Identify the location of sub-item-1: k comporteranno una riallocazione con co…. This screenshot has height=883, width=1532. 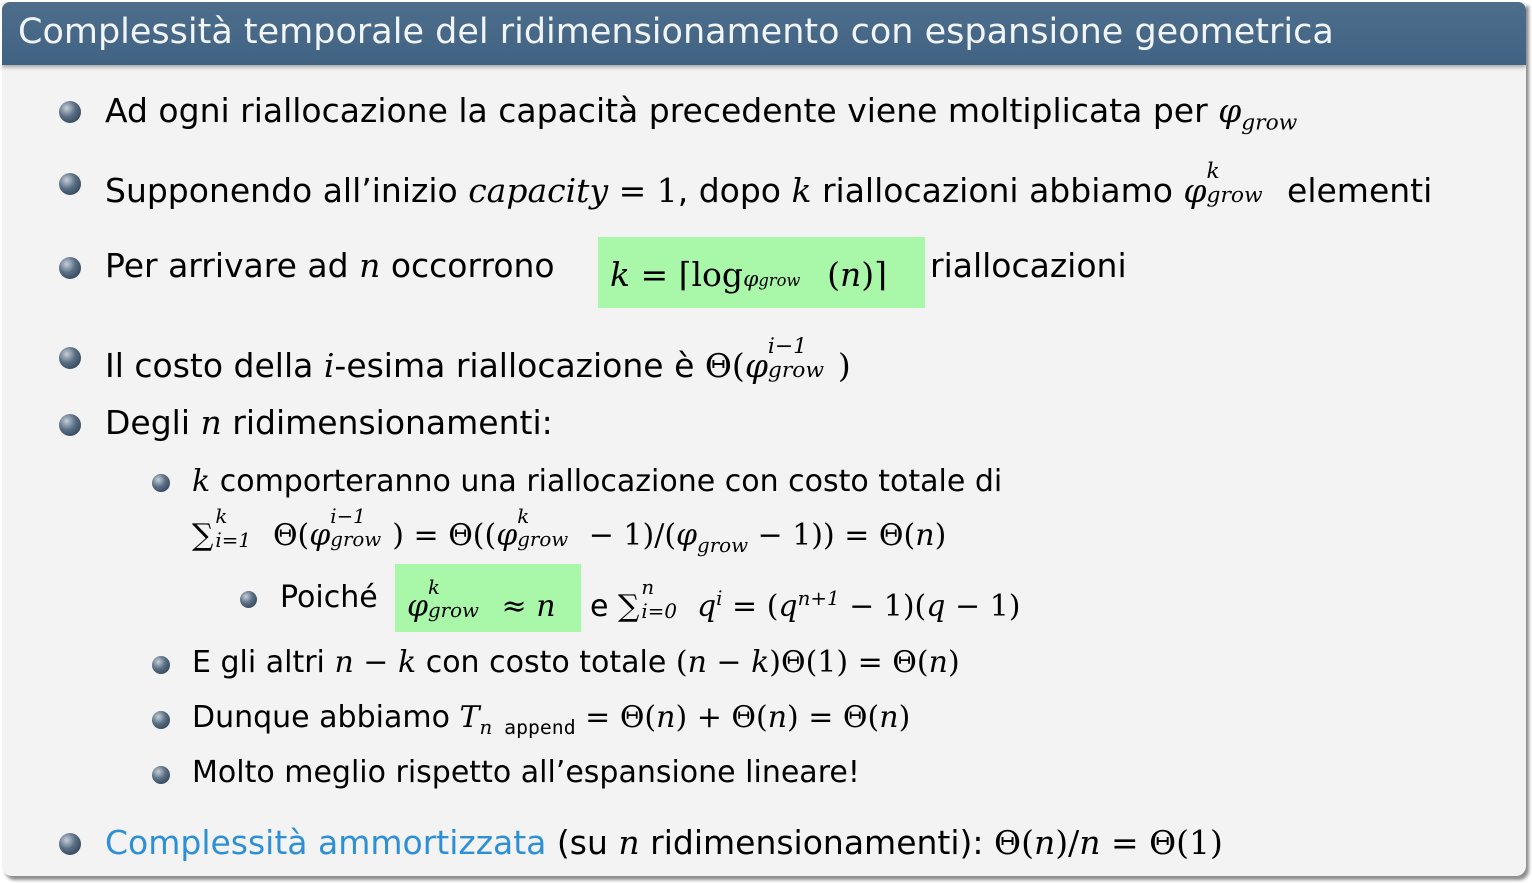
(597, 482).